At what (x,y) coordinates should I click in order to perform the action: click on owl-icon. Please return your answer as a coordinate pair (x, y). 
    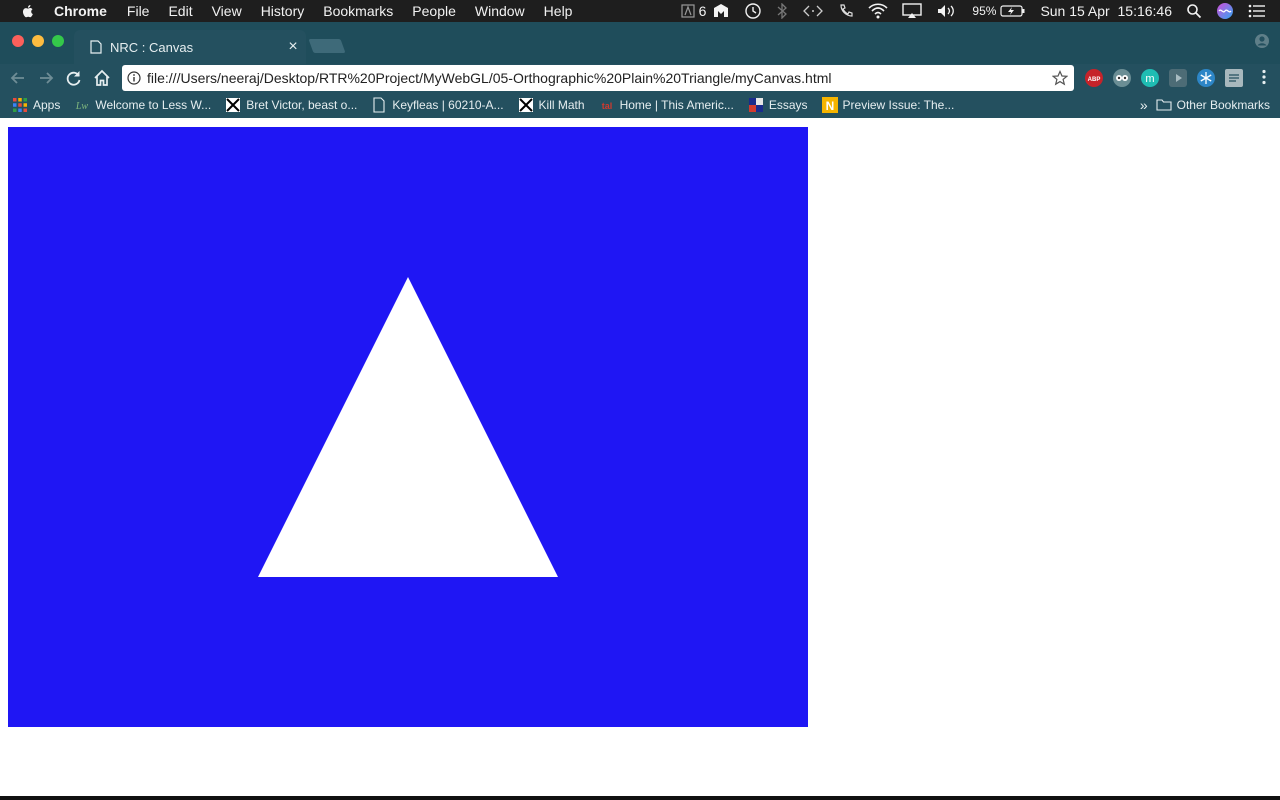
    Looking at the image, I should click on (1122, 78).